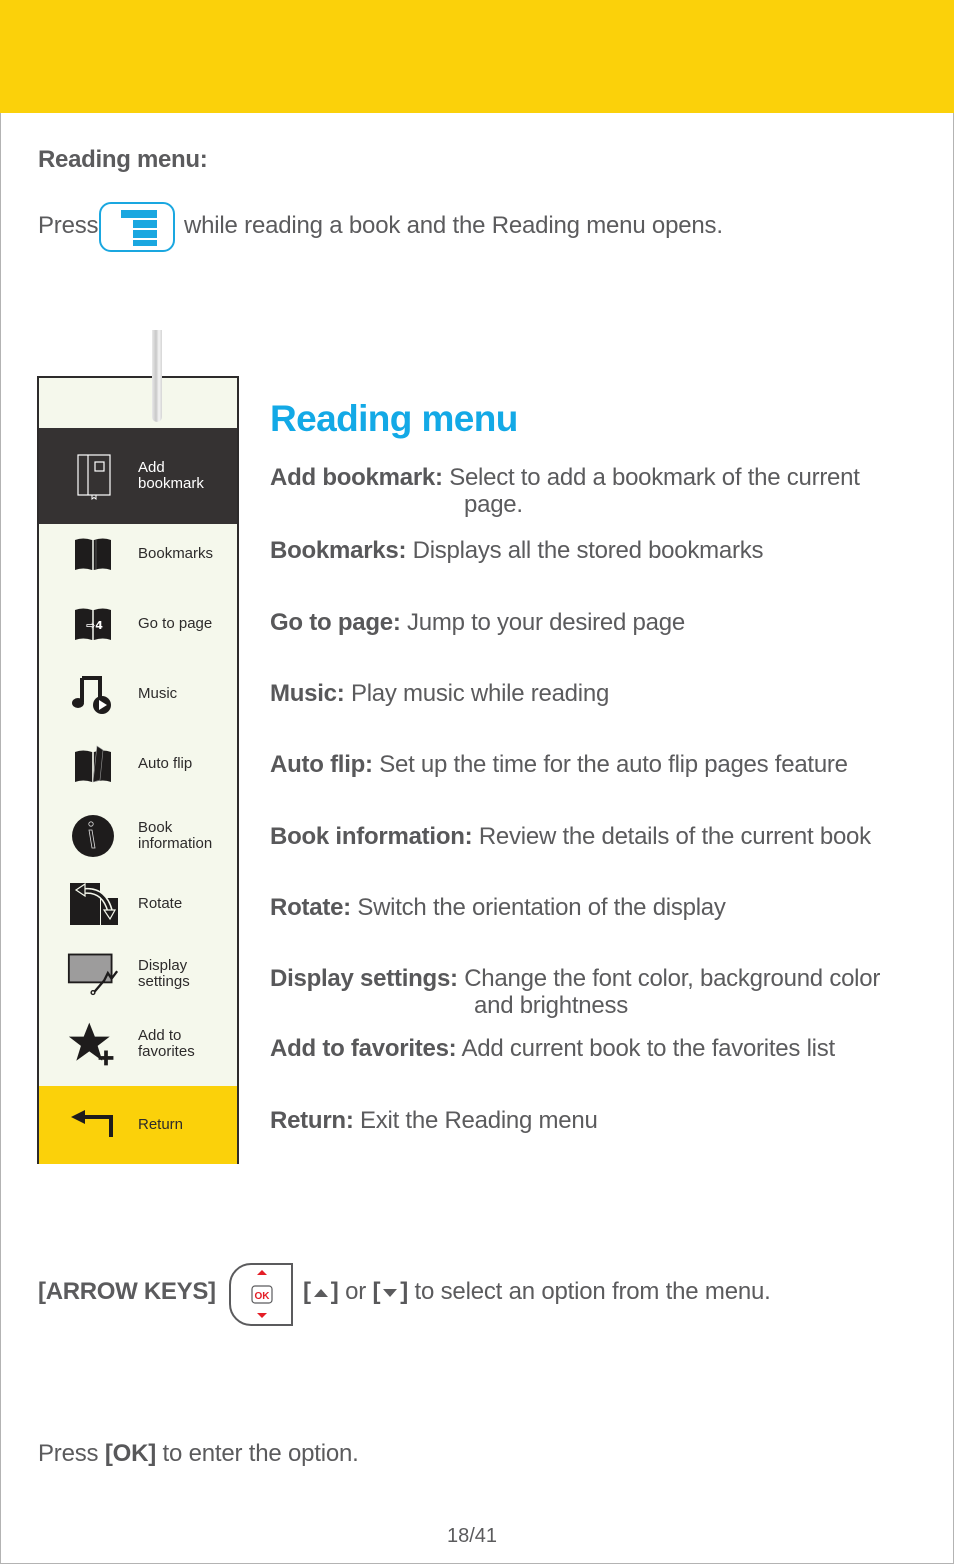 This screenshot has height=1565, width=954. Describe the element at coordinates (93, 1044) in the screenshot. I see `add-to-favorites-icon` at that location.